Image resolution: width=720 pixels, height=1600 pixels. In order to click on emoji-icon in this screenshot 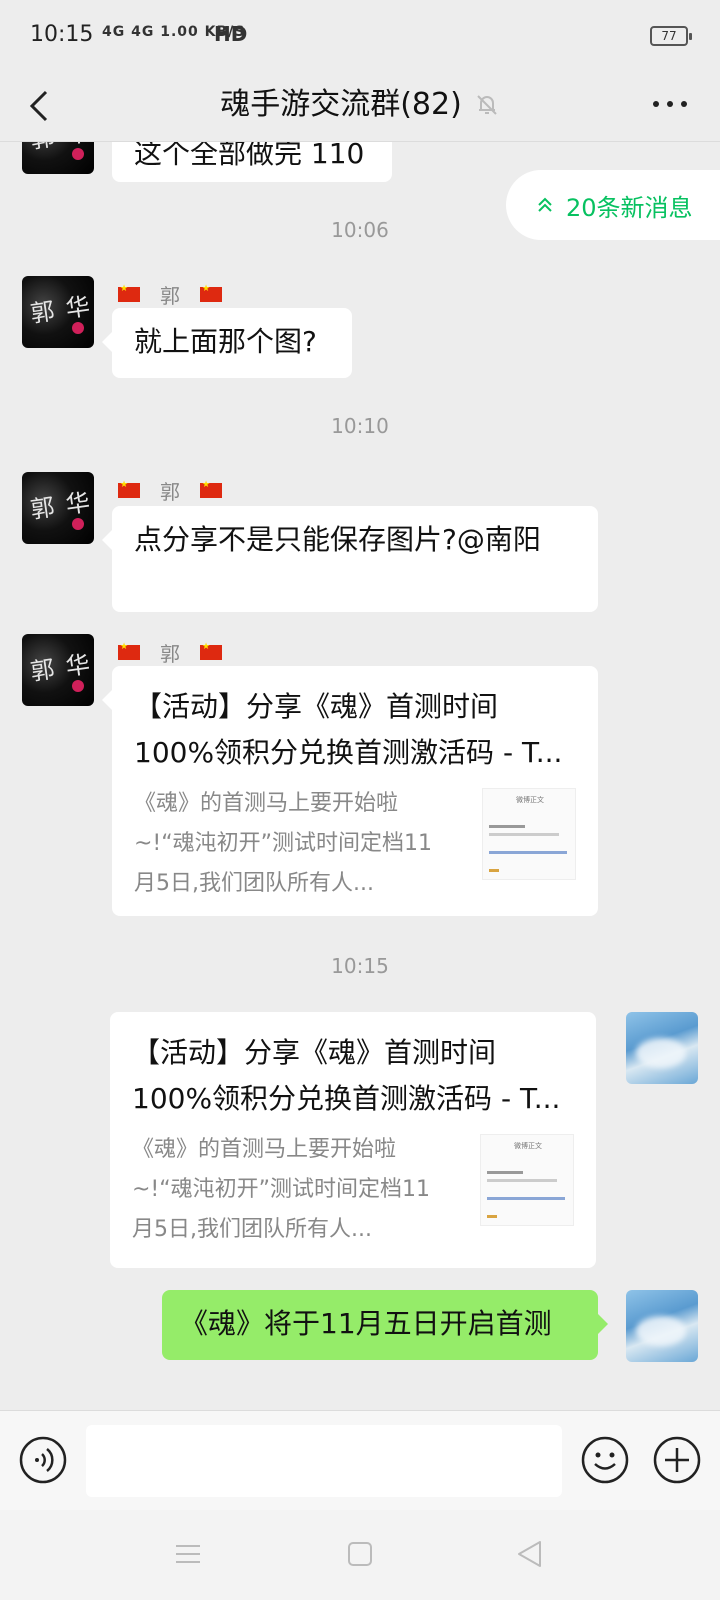, I will do `click(605, 1460)`.